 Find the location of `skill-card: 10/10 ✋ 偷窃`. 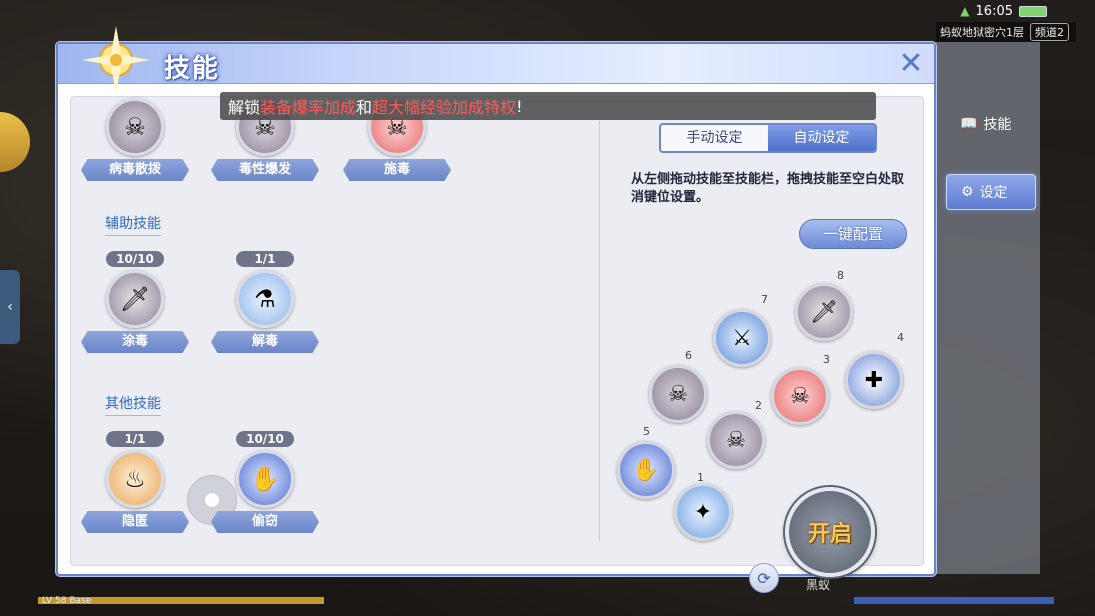

skill-card: 10/10 ✋ 偷窃 is located at coordinates (267, 482).